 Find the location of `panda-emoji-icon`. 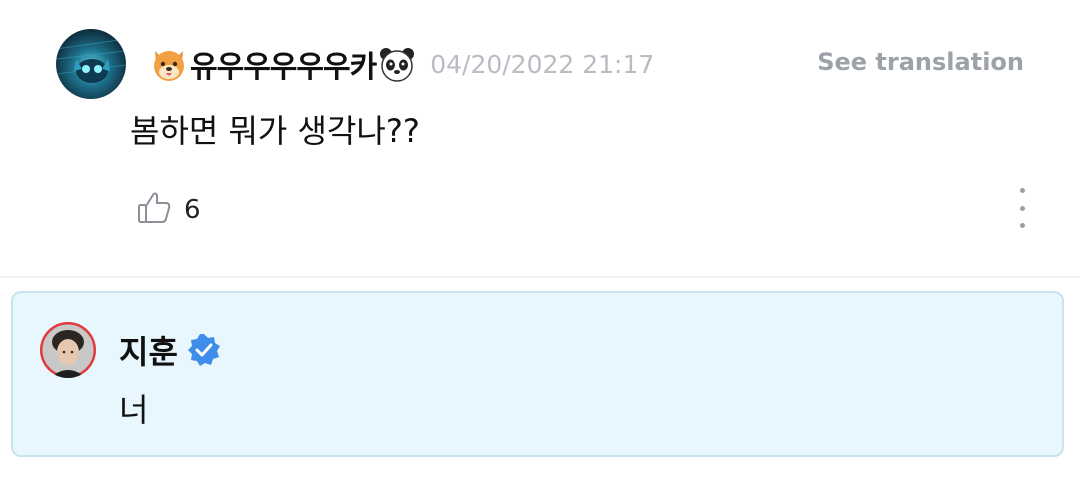

panda-emoji-icon is located at coordinates (397, 64).